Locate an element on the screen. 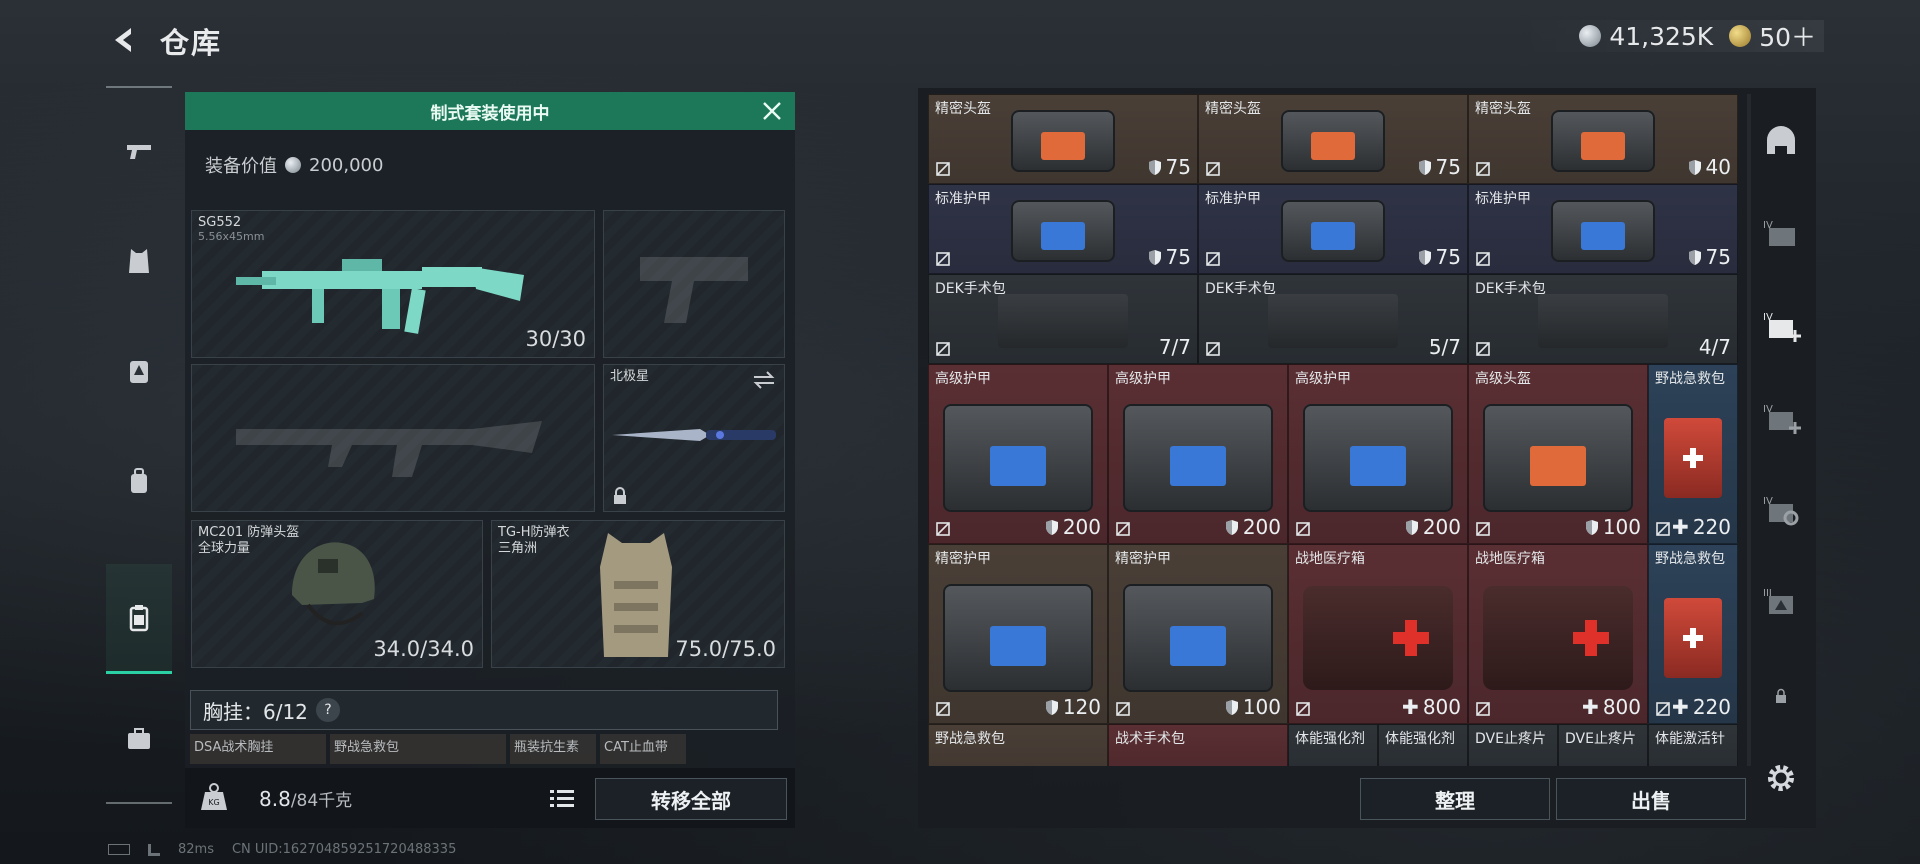  tab-storage-iii: III is located at coordinates (1781, 602).